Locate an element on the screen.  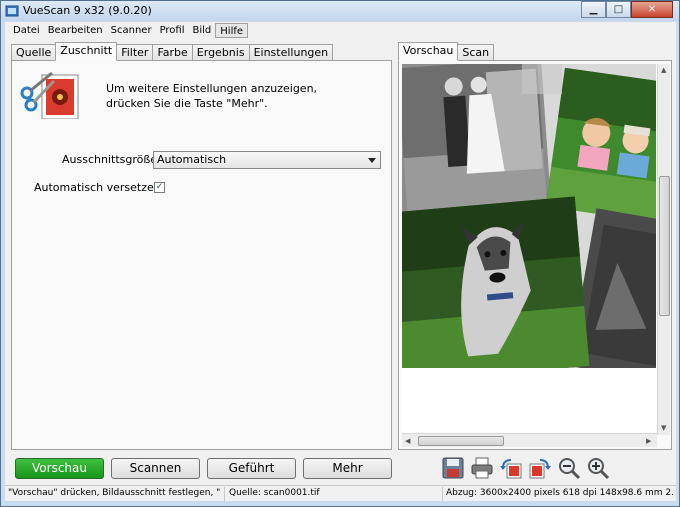
app-icon is located at coordinates (12, 11).